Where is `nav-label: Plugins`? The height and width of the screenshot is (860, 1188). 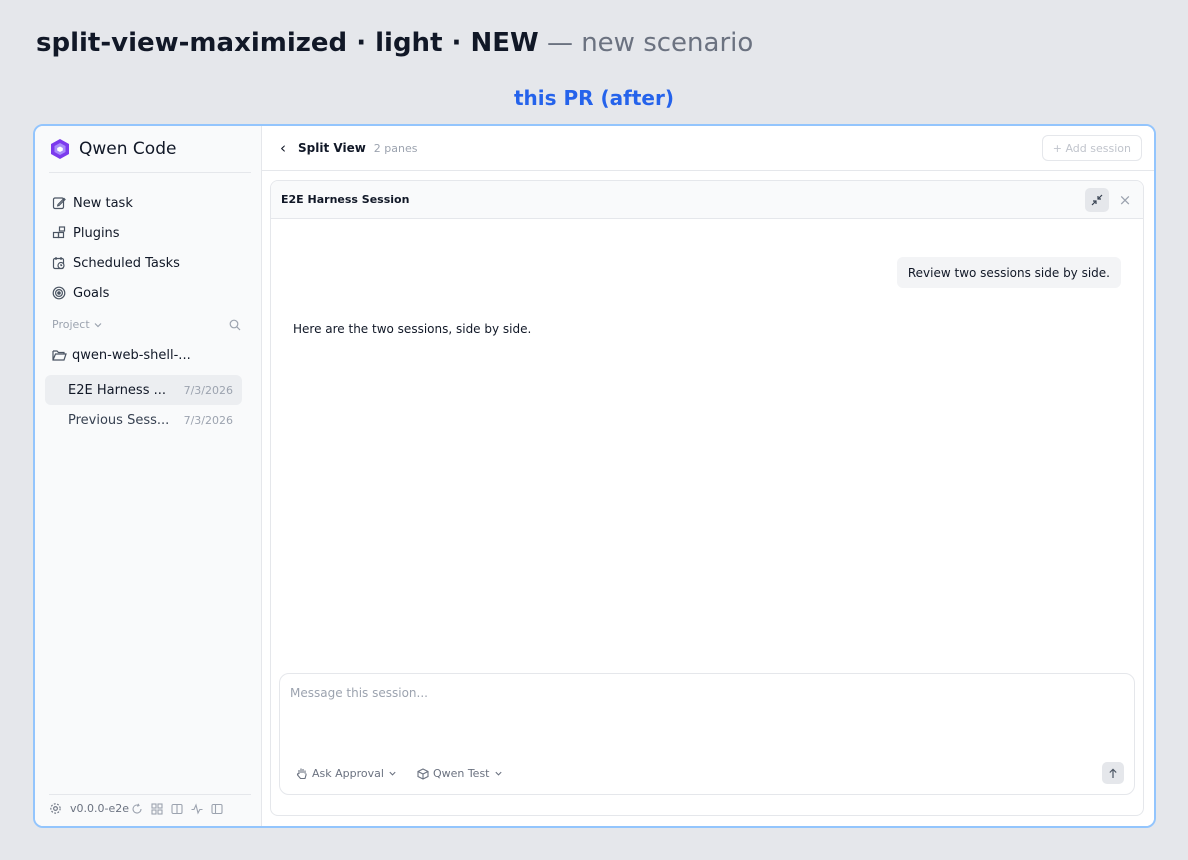 nav-label: Plugins is located at coordinates (96, 233).